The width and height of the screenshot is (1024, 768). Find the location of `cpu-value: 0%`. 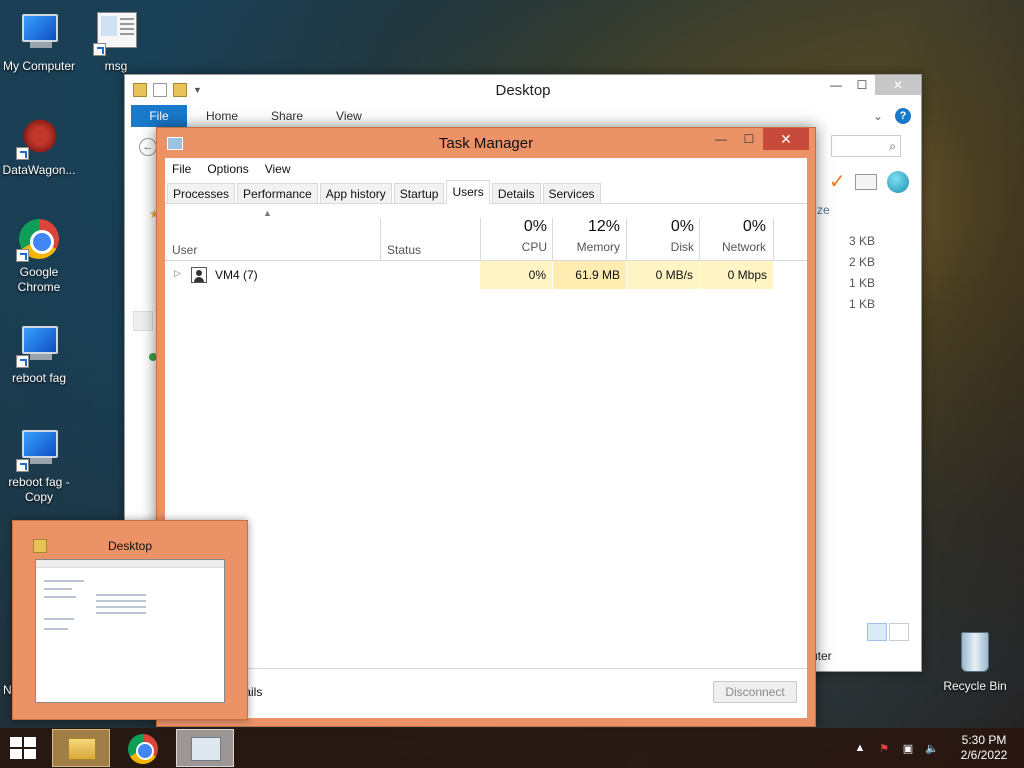

cpu-value: 0% is located at coordinates (516, 275).